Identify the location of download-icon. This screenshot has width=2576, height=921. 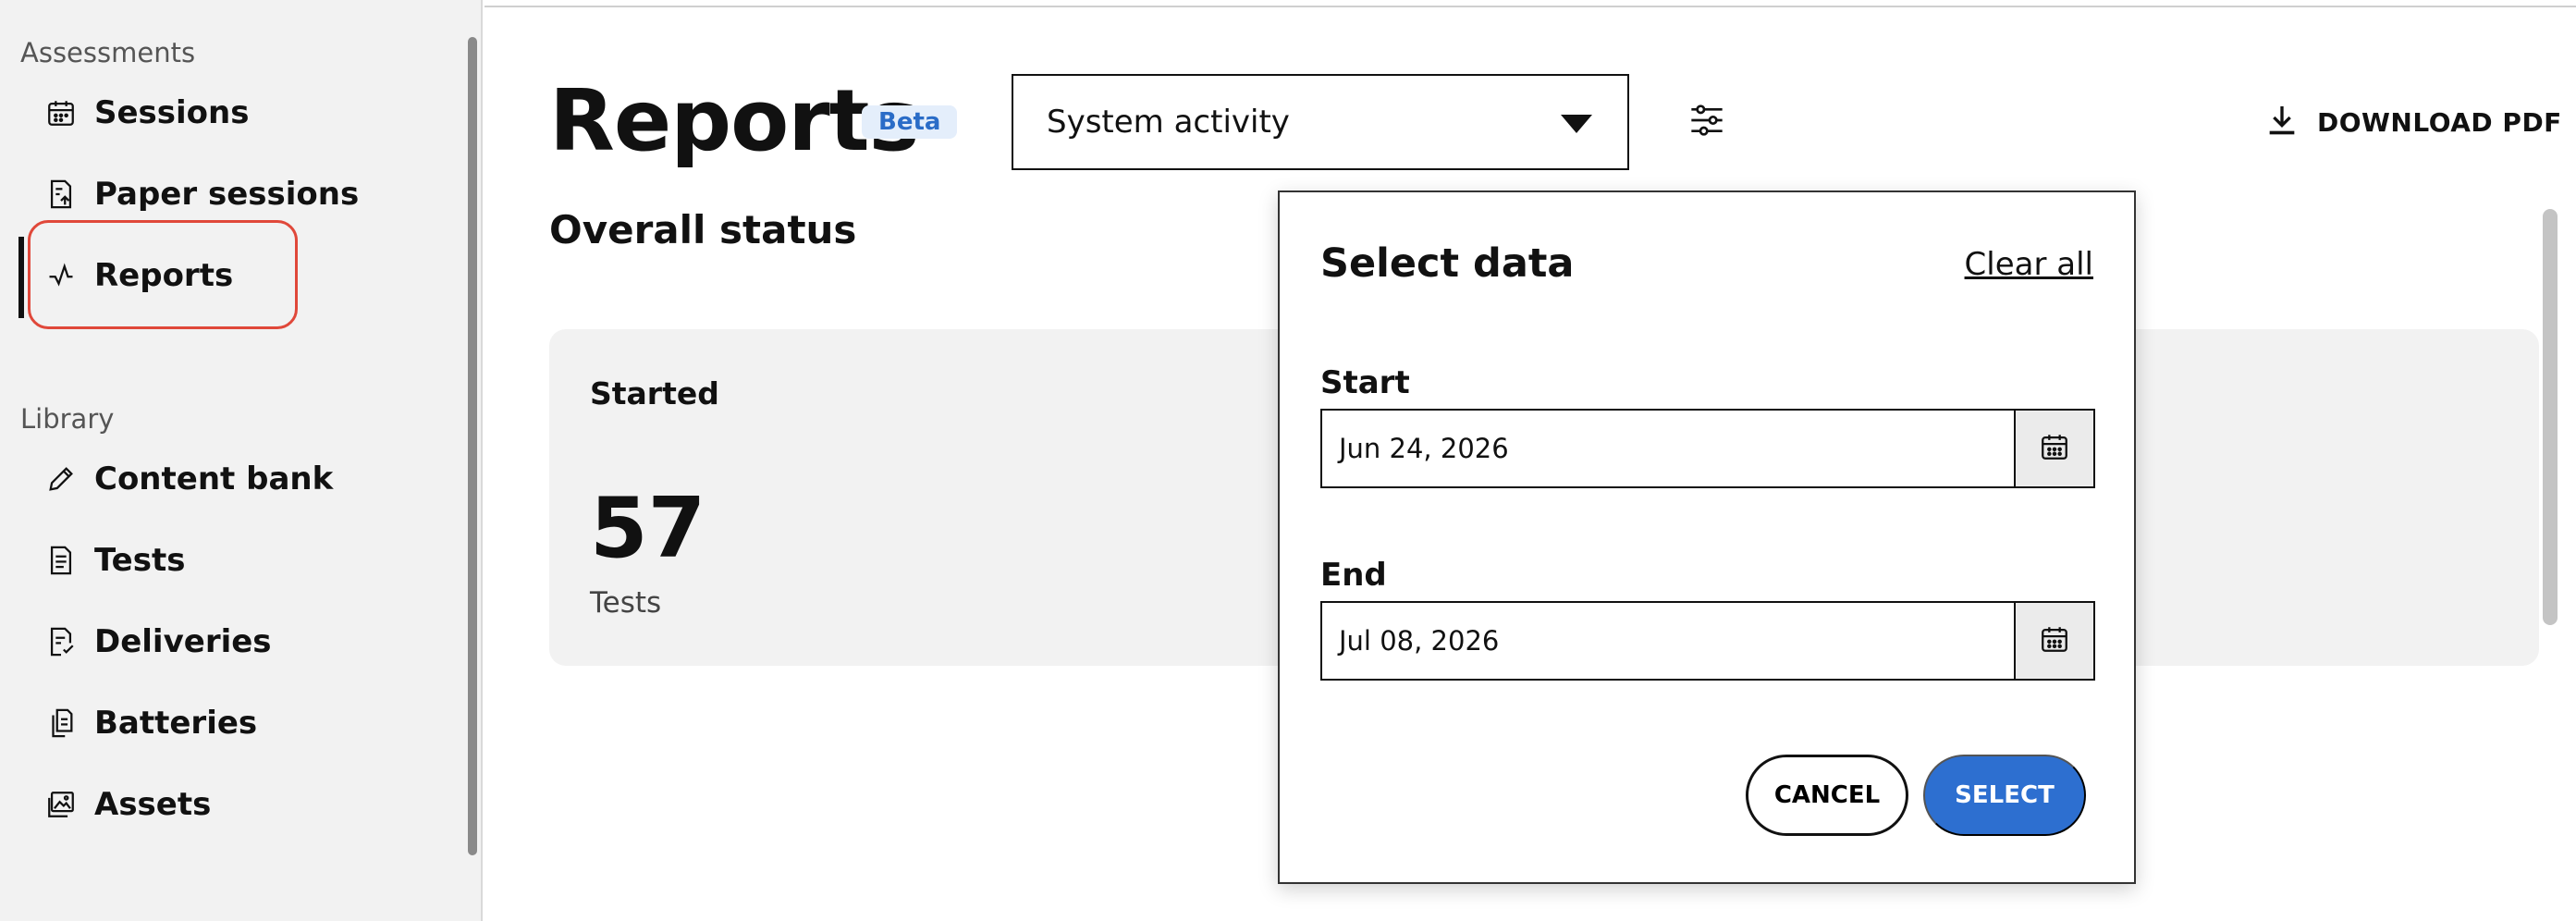
(2281, 122).